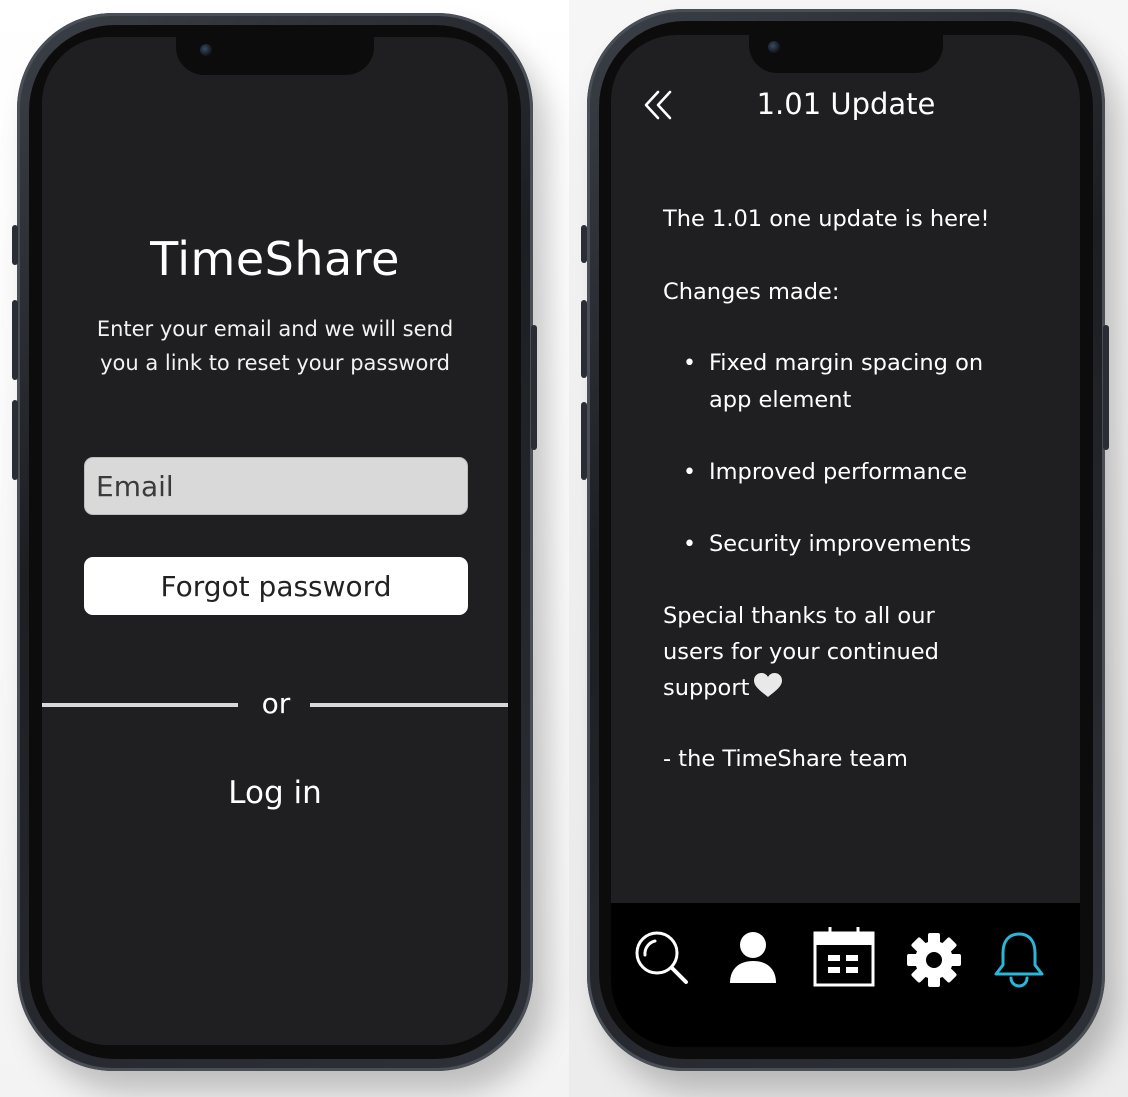 The image size is (1128, 1097). What do you see at coordinates (846, 382) in the screenshot?
I see `change-item: Fixed margin spacing on app element` at bounding box center [846, 382].